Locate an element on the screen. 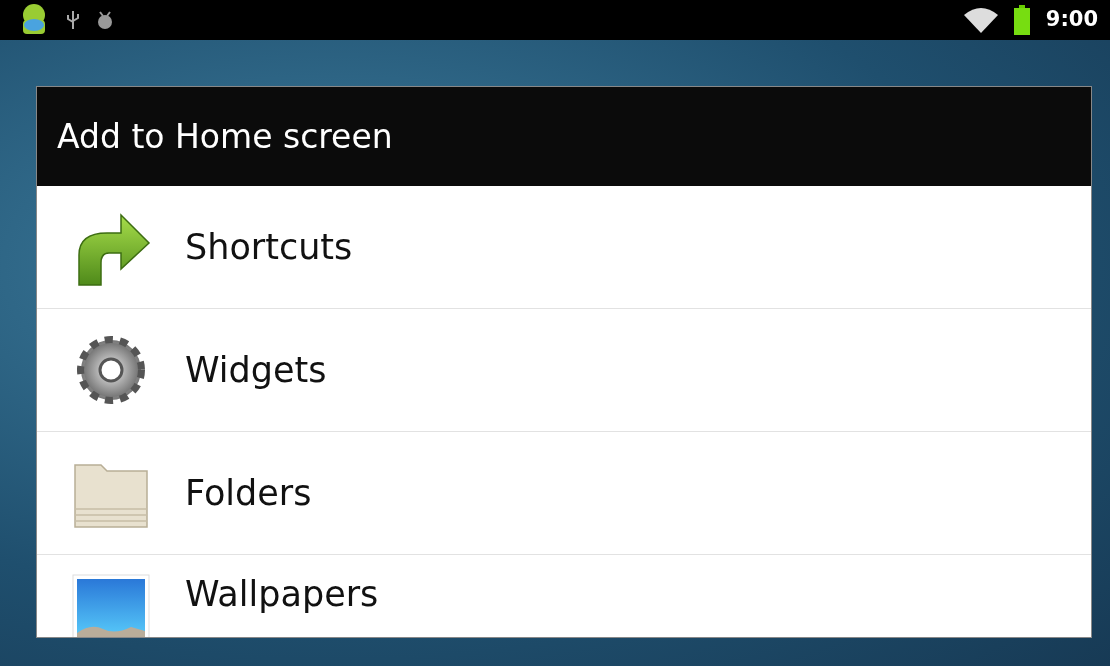 This screenshot has height=666, width=1110. bug-icon is located at coordinates (105, 20).